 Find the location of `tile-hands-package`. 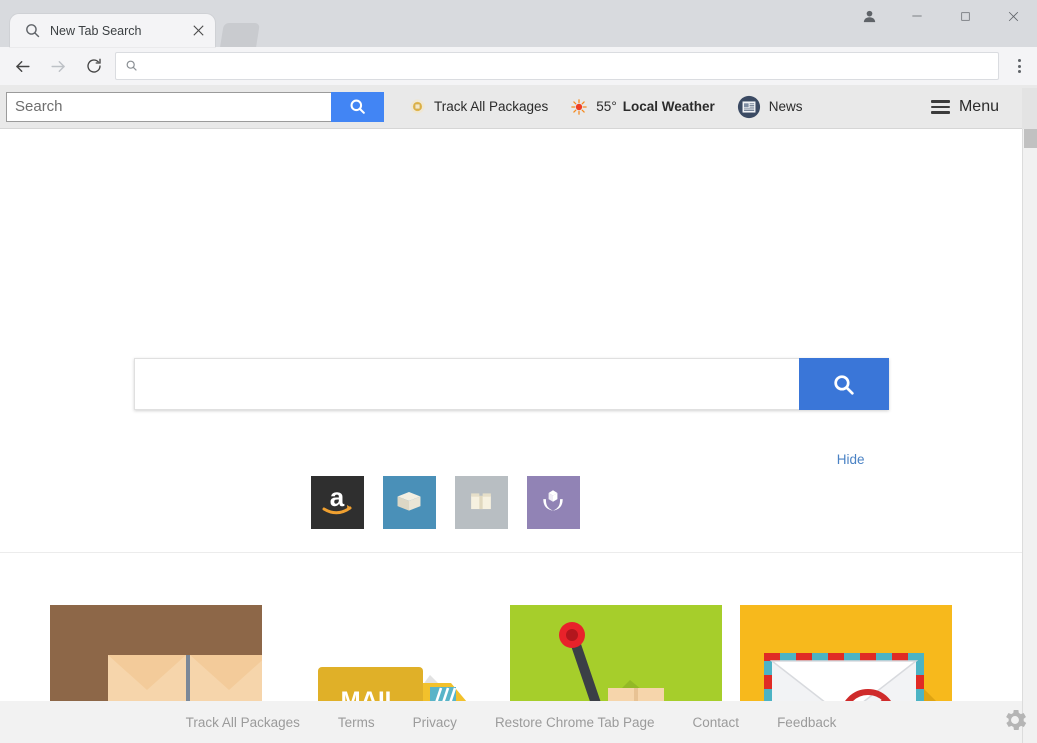

tile-hands-package is located at coordinates (553, 502).